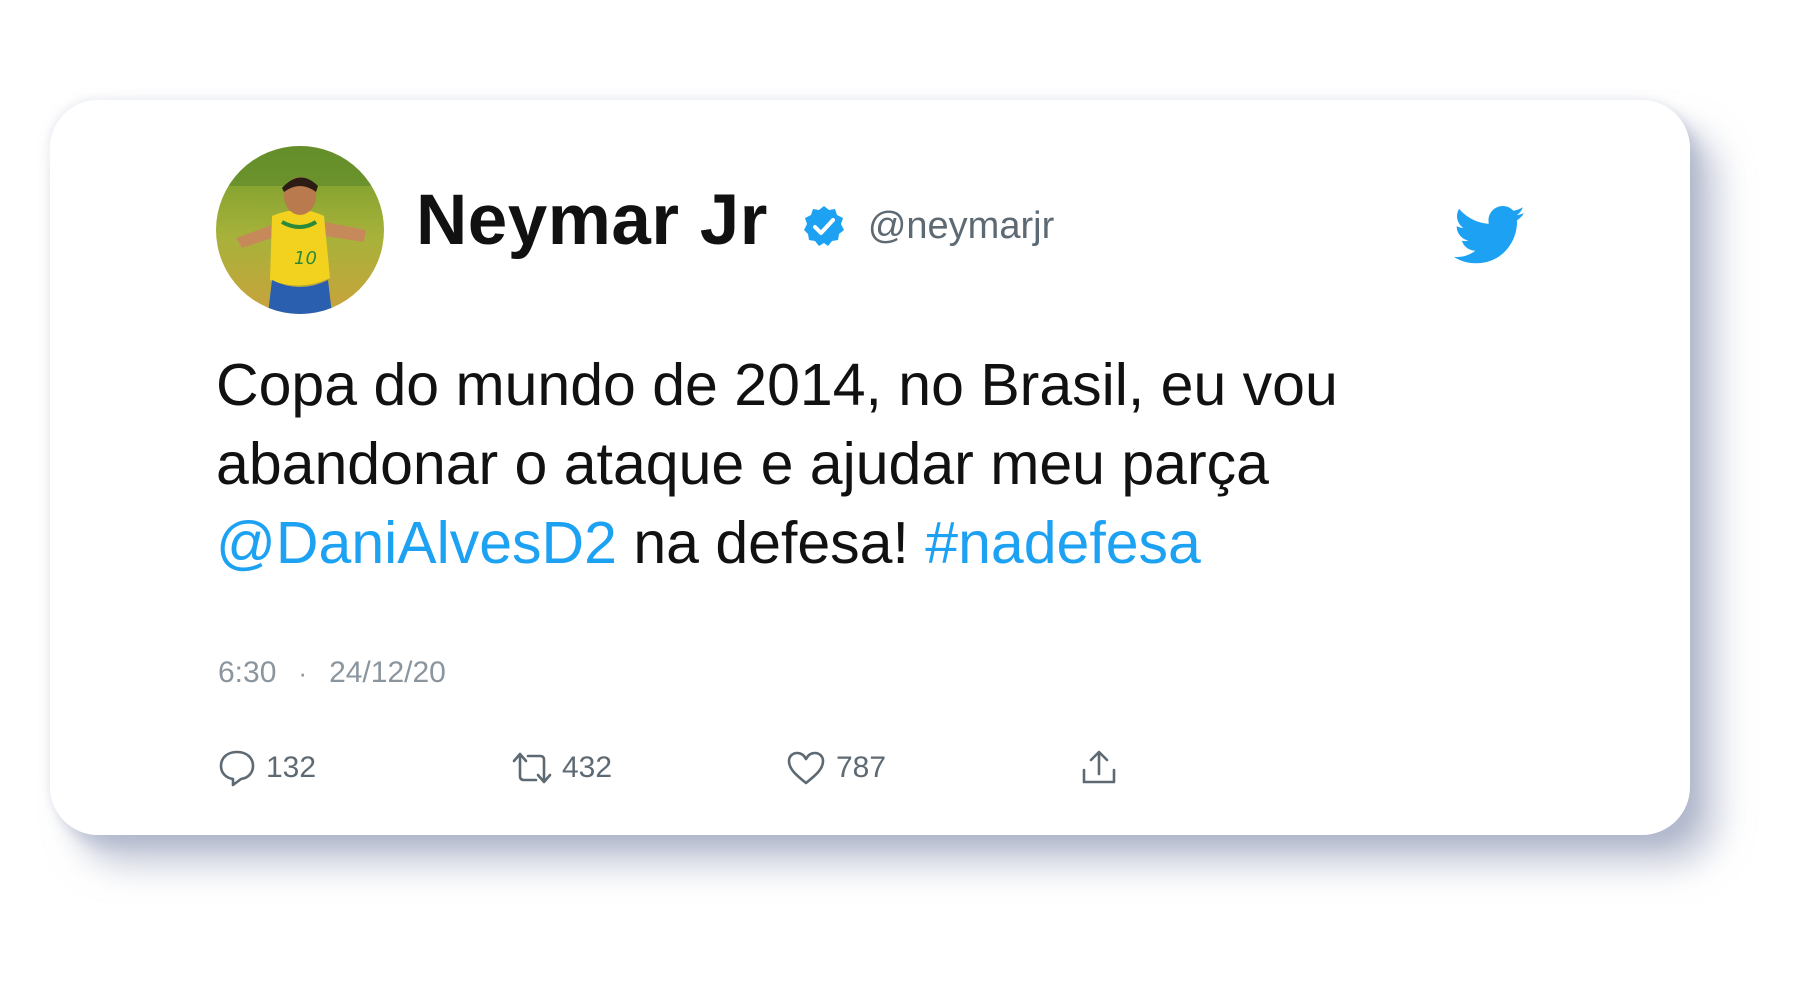 This screenshot has width=1800, height=1000. What do you see at coordinates (300, 230) in the screenshot?
I see `avatar: 10` at bounding box center [300, 230].